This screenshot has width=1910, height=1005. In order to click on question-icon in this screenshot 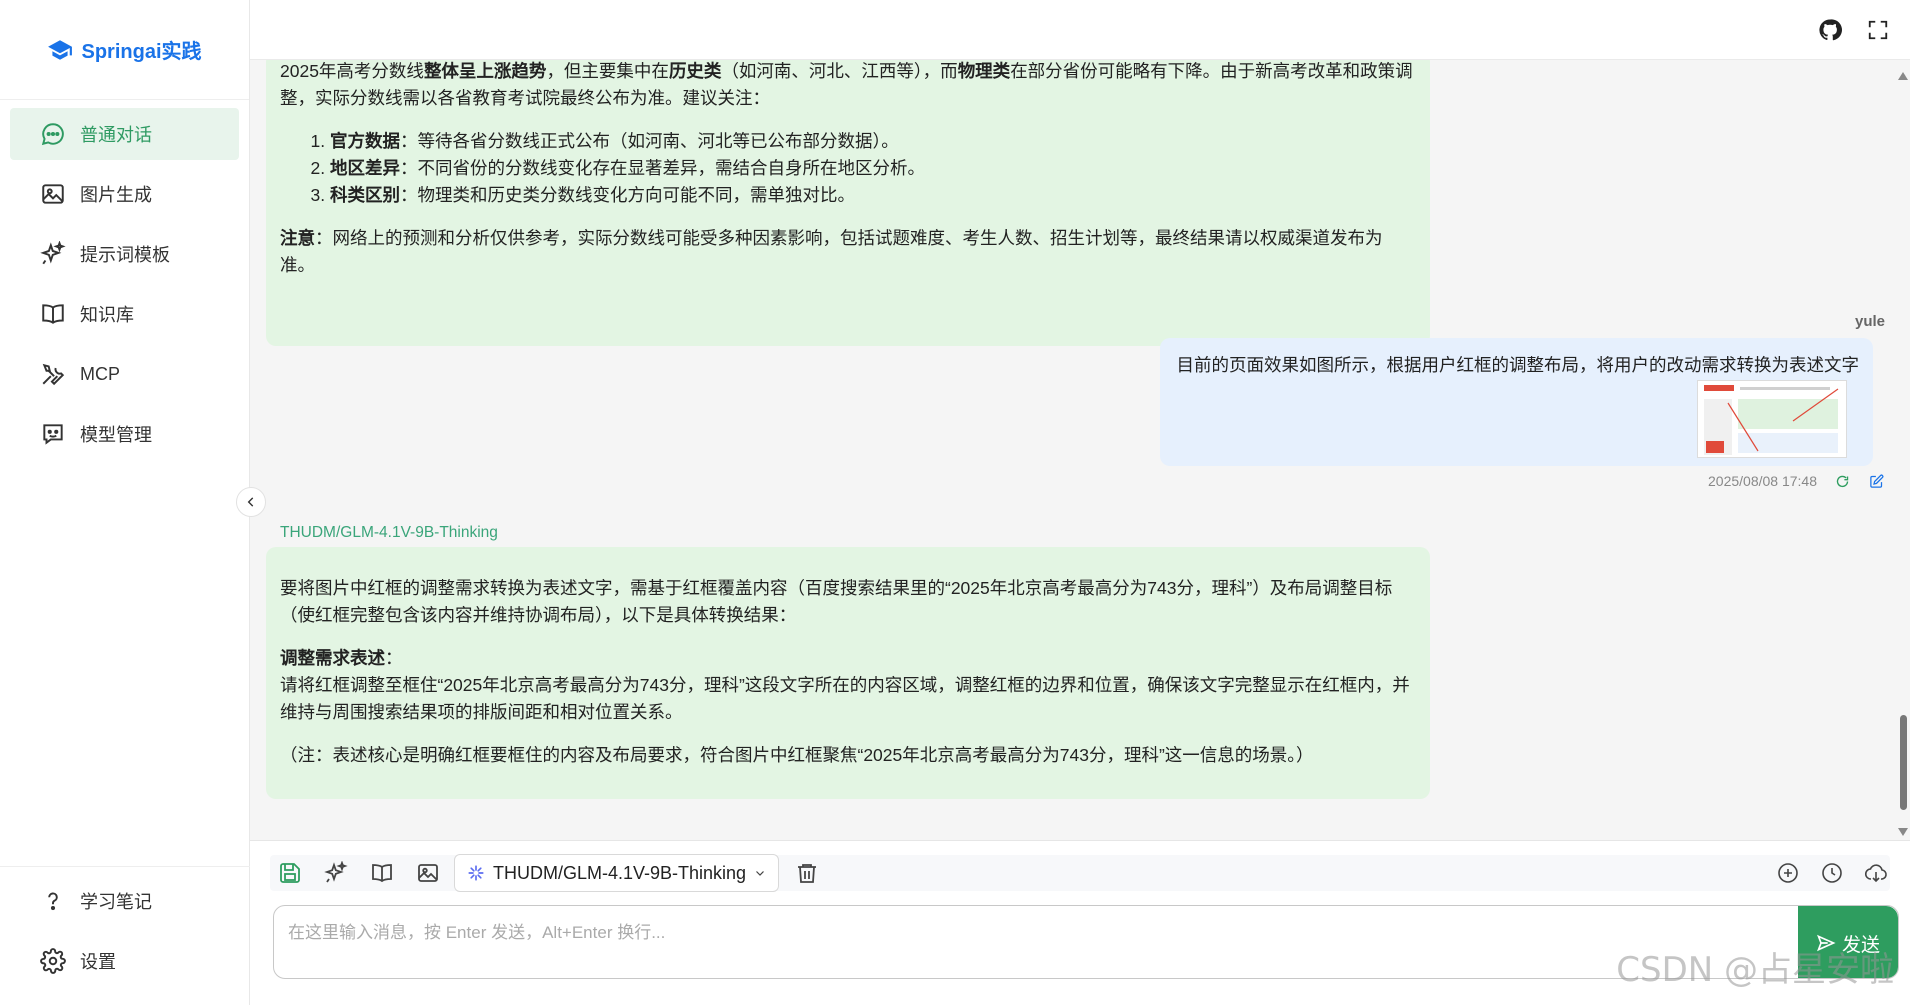, I will do `click(53, 901)`.